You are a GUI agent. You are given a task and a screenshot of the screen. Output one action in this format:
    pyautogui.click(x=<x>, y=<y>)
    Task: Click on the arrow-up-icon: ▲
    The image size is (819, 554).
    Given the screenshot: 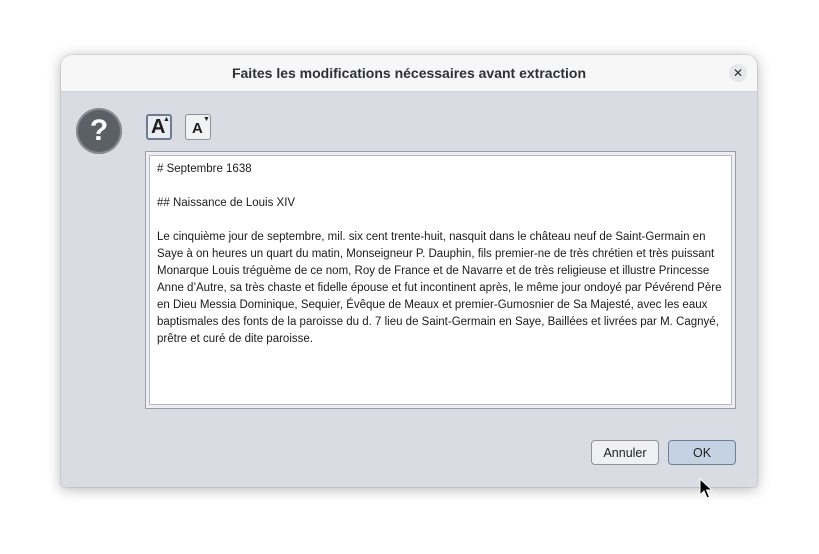 What is the action you would take?
    pyautogui.click(x=166, y=119)
    